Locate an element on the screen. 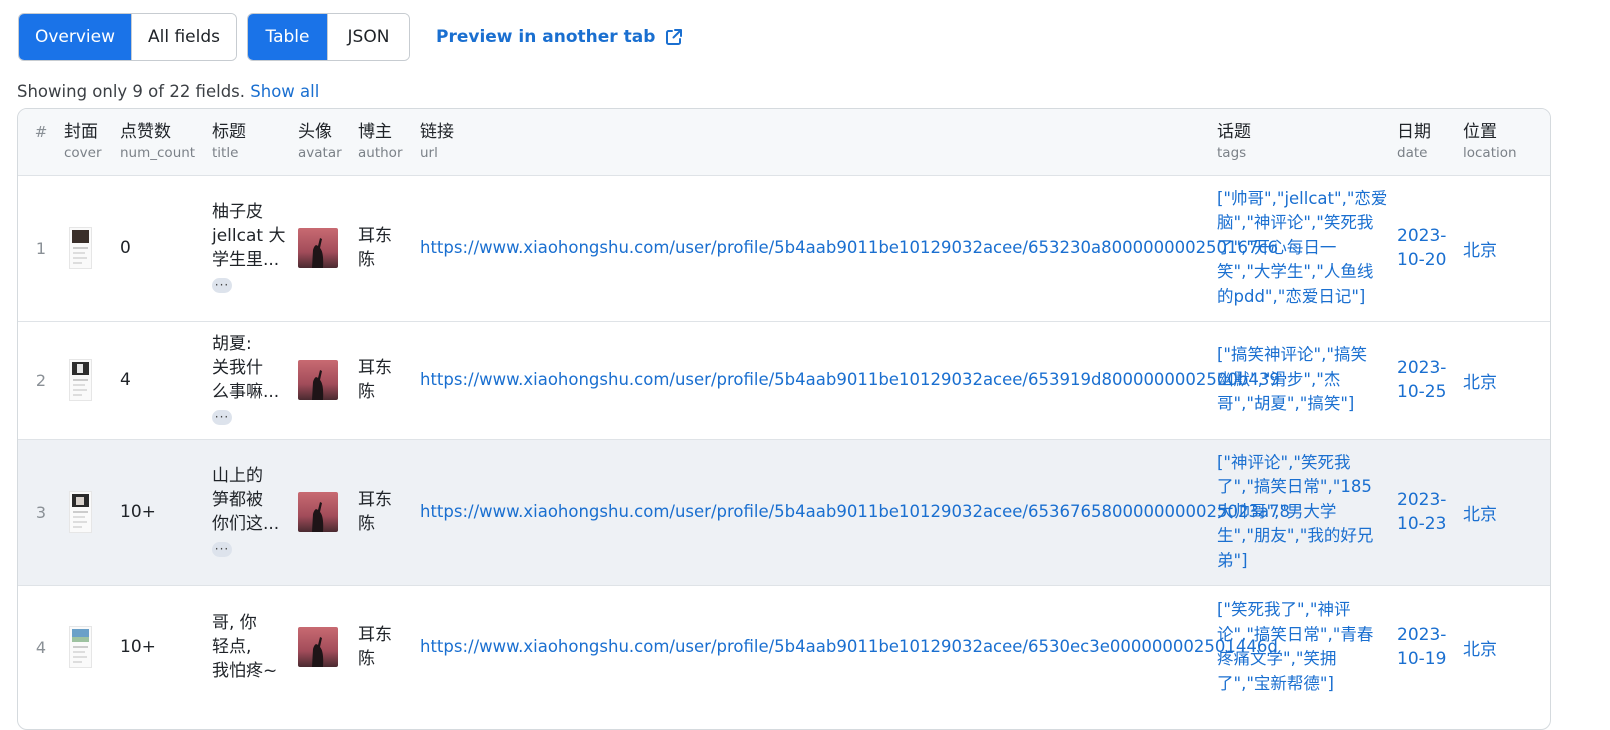 The height and width of the screenshot is (730, 1610). column-header-index: # is located at coordinates (41, 132).